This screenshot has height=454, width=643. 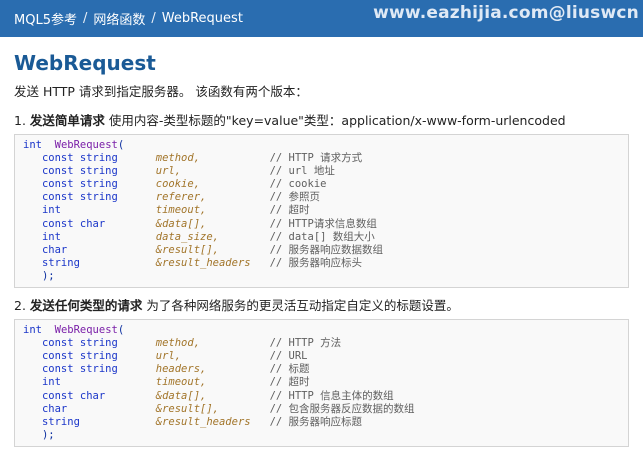 What do you see at coordinates (316, 262) in the screenshot?
I see `param-comment: // 服务器响应标头` at bounding box center [316, 262].